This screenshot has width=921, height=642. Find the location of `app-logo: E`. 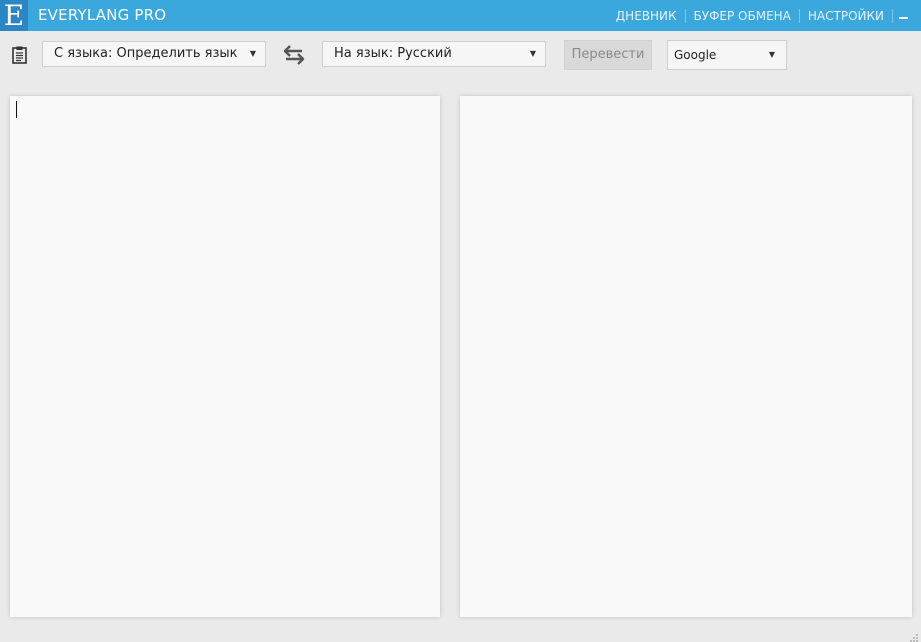

app-logo: E is located at coordinates (14, 15).